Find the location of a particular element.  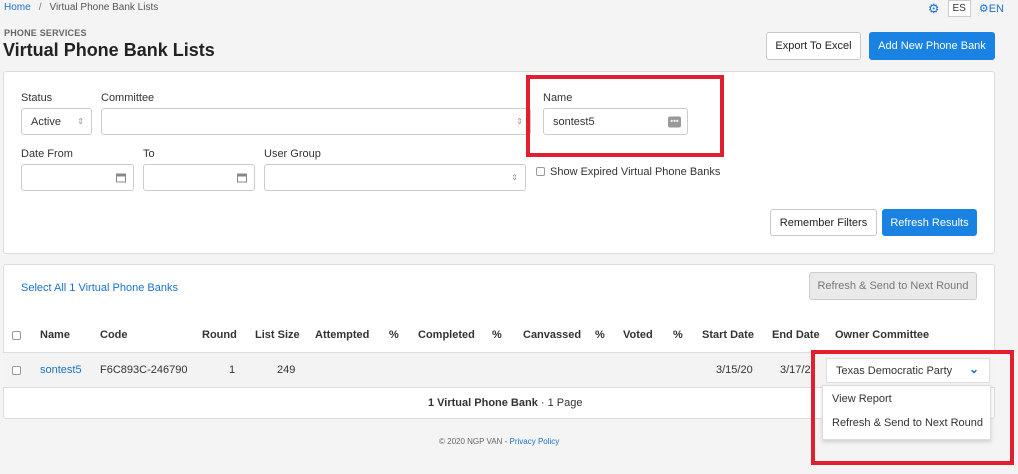

pagination-summary: 1 Virtual Phone Bank · 1 Page is located at coordinates (505, 403).